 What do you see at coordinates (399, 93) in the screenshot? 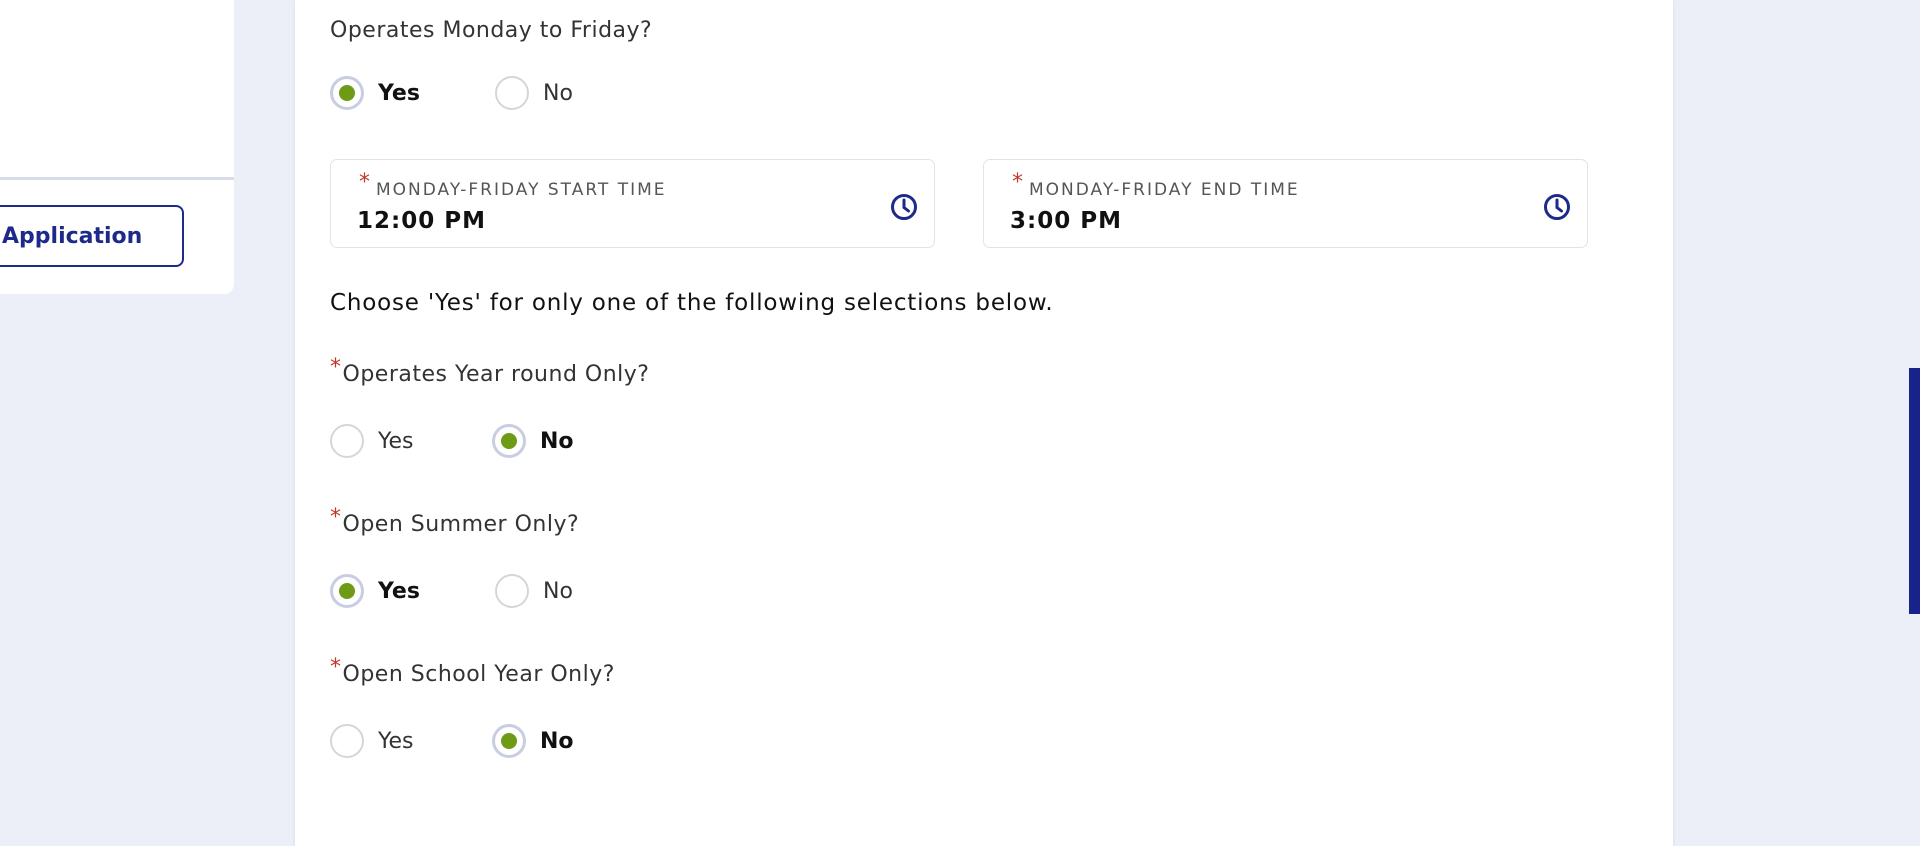
I see `radio-weekdays-yes-label: Yes` at bounding box center [399, 93].